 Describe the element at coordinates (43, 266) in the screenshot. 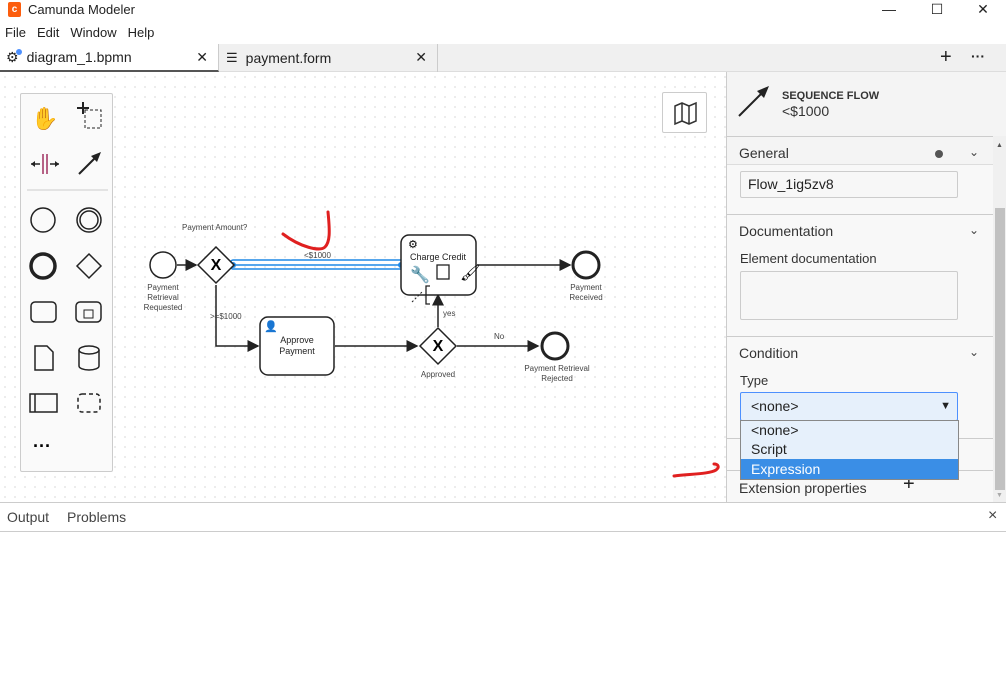

I see `end-event-tool-icon` at that location.